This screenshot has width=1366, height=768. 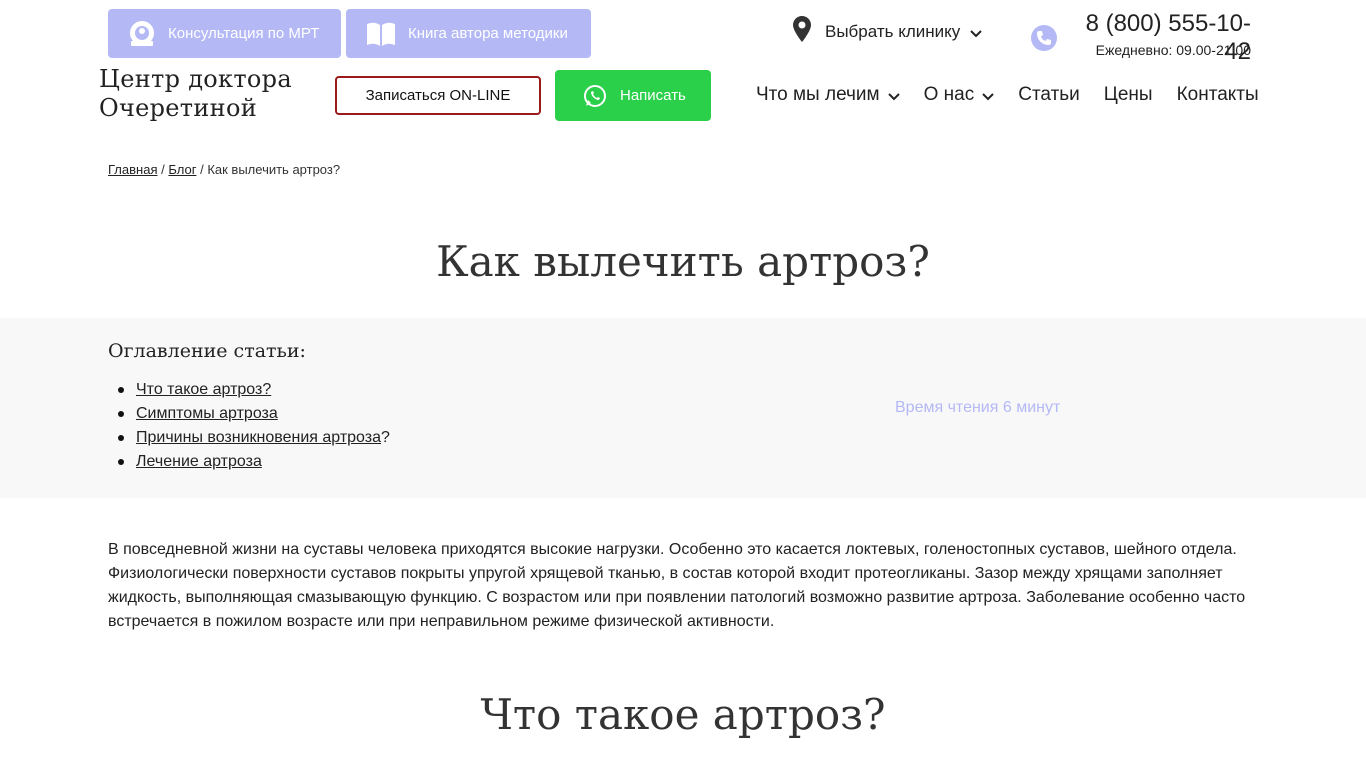 I want to click on nav-item-contacts: Контакты, so click(x=1218, y=95).